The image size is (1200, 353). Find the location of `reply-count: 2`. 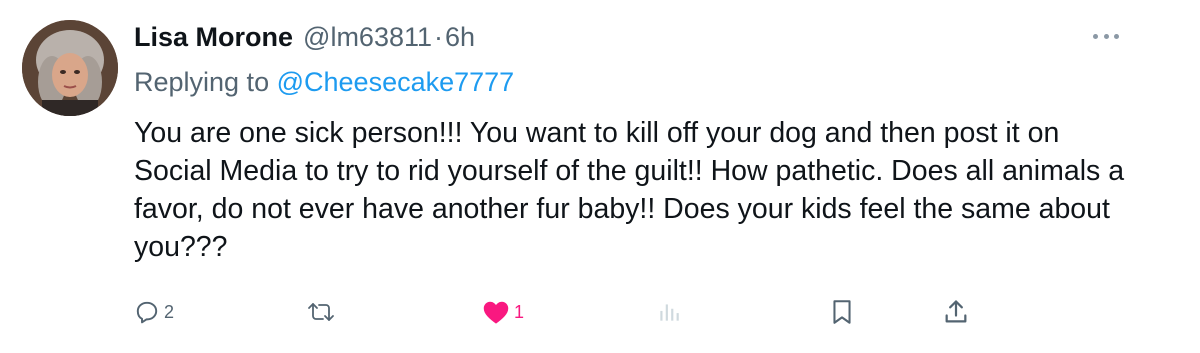

reply-count: 2 is located at coordinates (169, 311).